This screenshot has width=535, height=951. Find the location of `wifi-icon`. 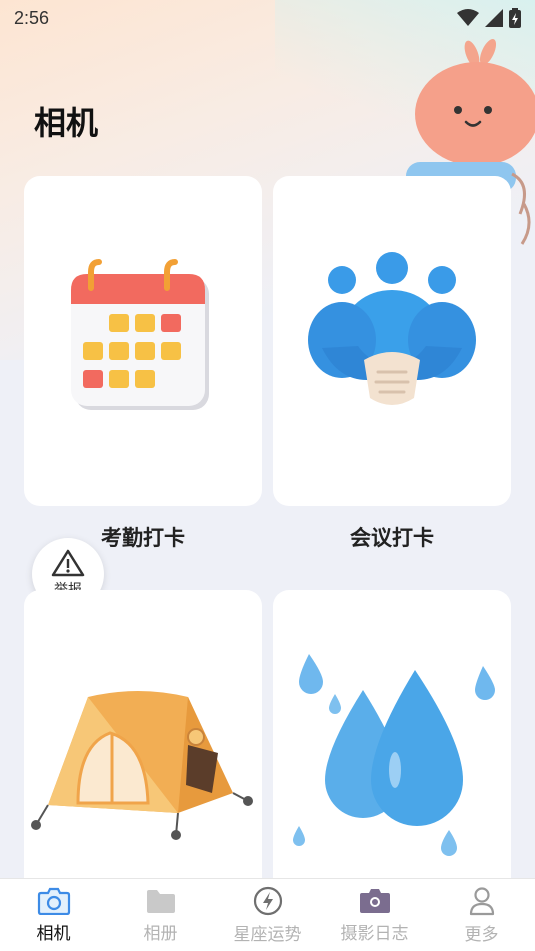

wifi-icon is located at coordinates (468, 17).